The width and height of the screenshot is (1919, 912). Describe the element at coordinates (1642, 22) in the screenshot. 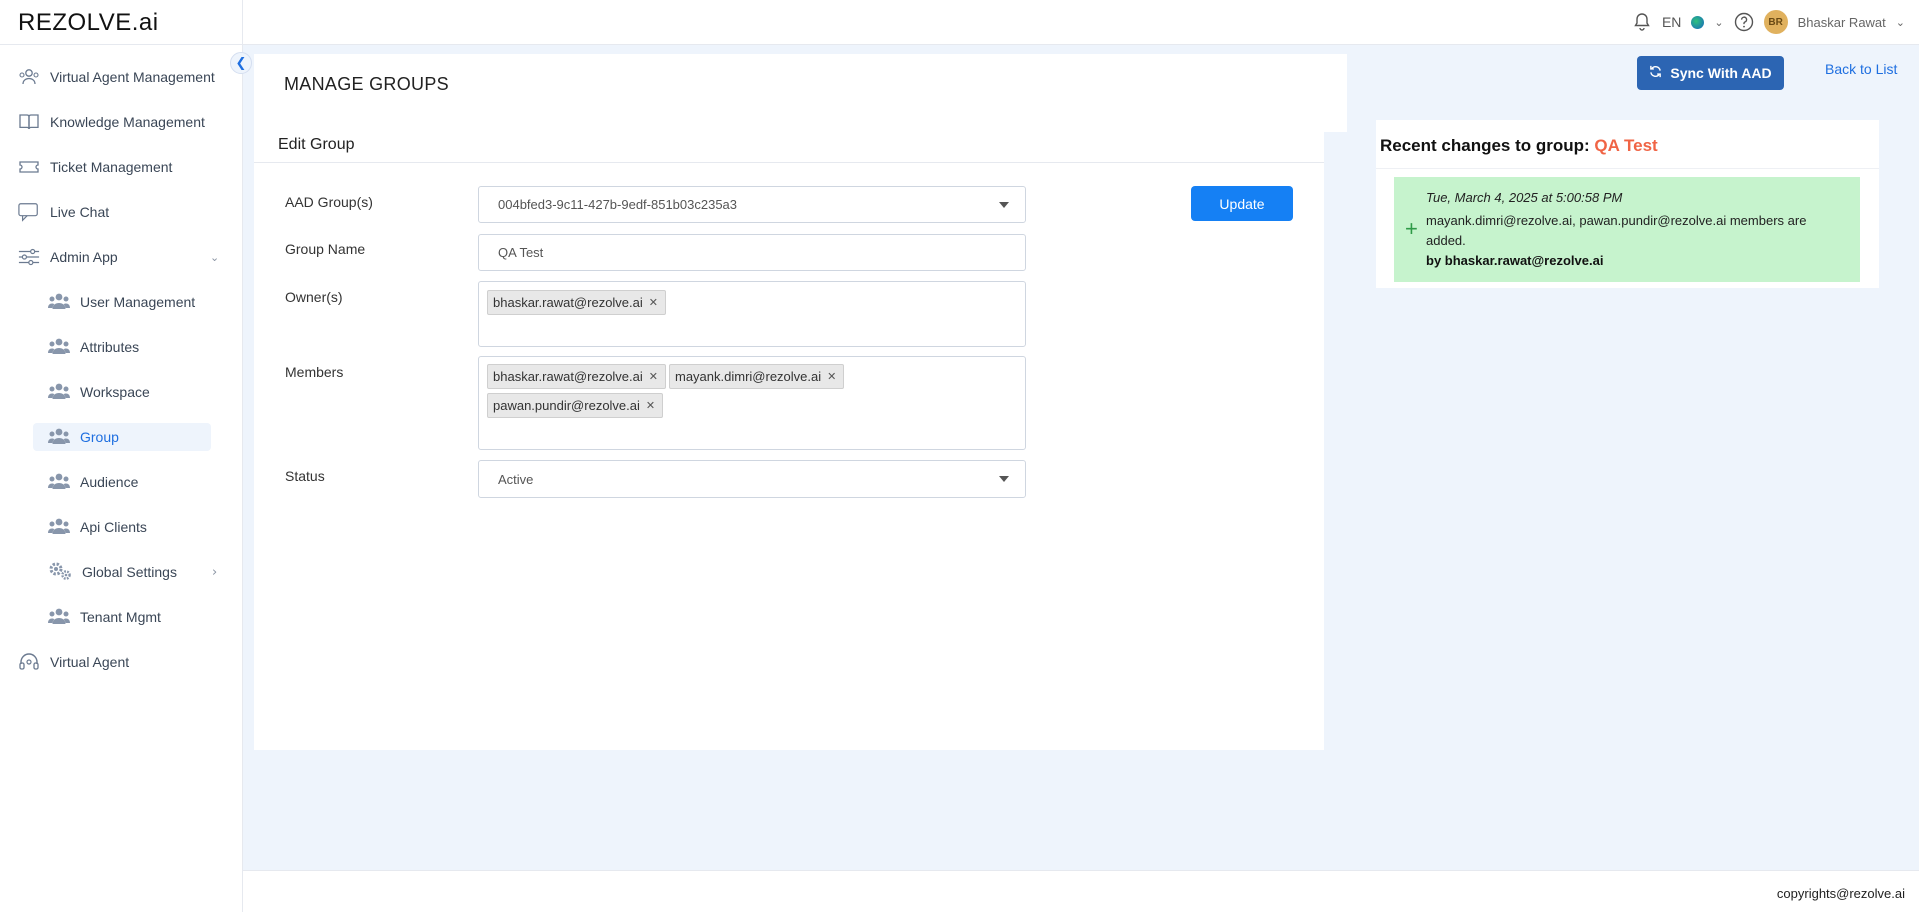

I see `bell-icon` at that location.